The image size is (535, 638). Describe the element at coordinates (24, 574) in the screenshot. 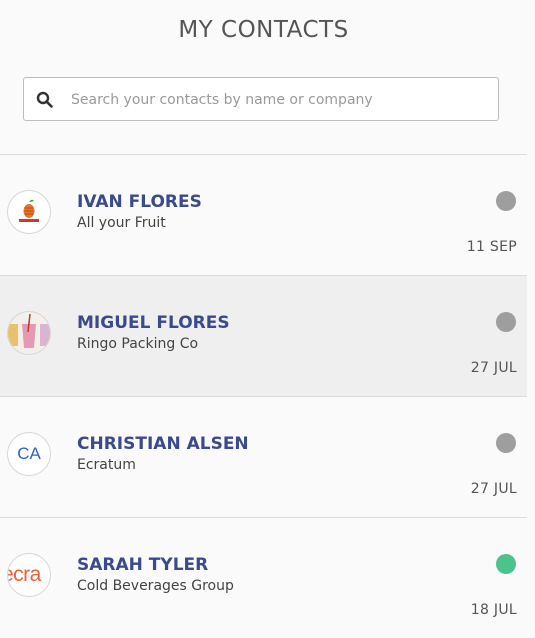

I see `ecratum-logo-text: ecra` at that location.